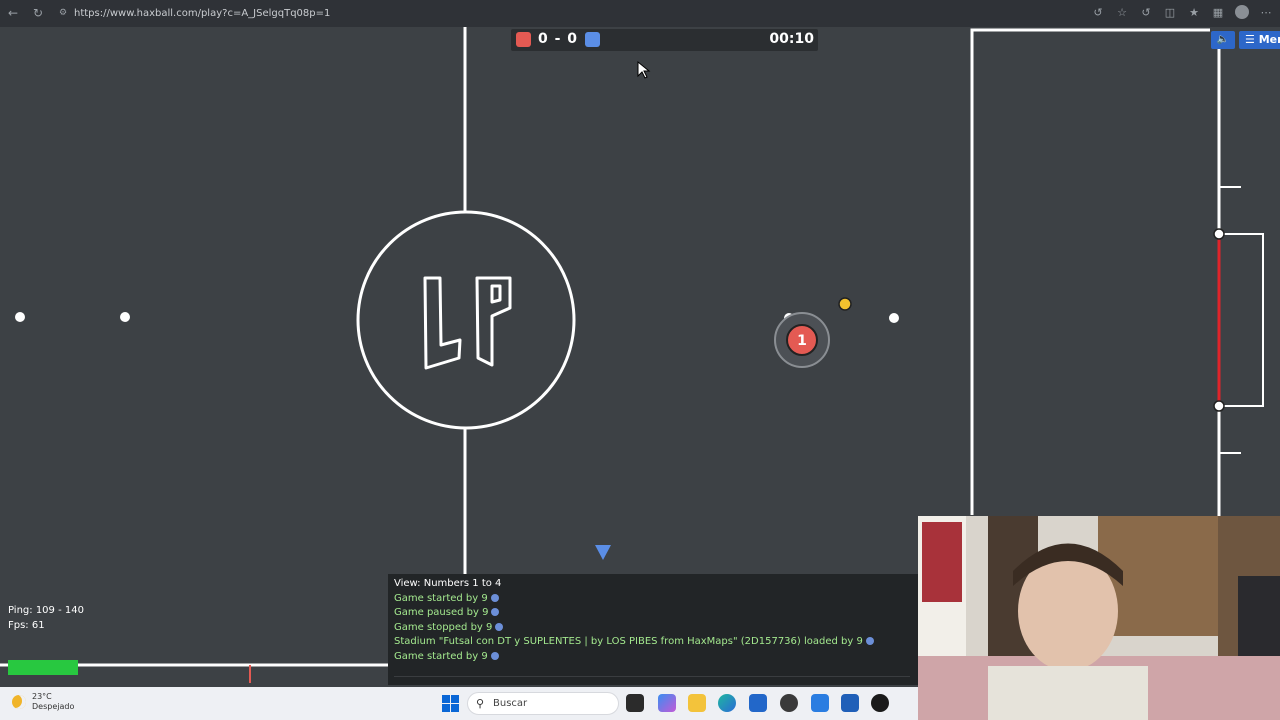  What do you see at coordinates (667, 703) in the screenshot?
I see `copilot-icon` at bounding box center [667, 703].